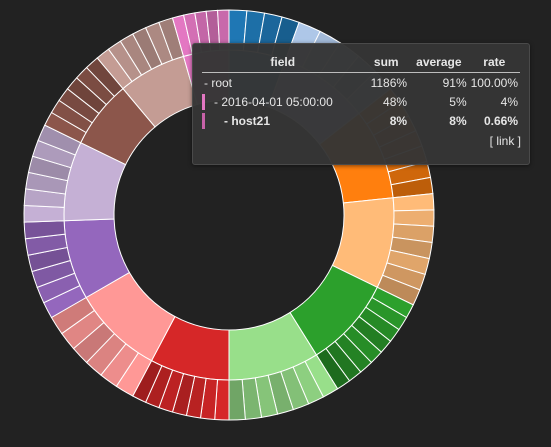  Describe the element at coordinates (398, 121) in the screenshot. I see `row-sum: 8%` at that location.